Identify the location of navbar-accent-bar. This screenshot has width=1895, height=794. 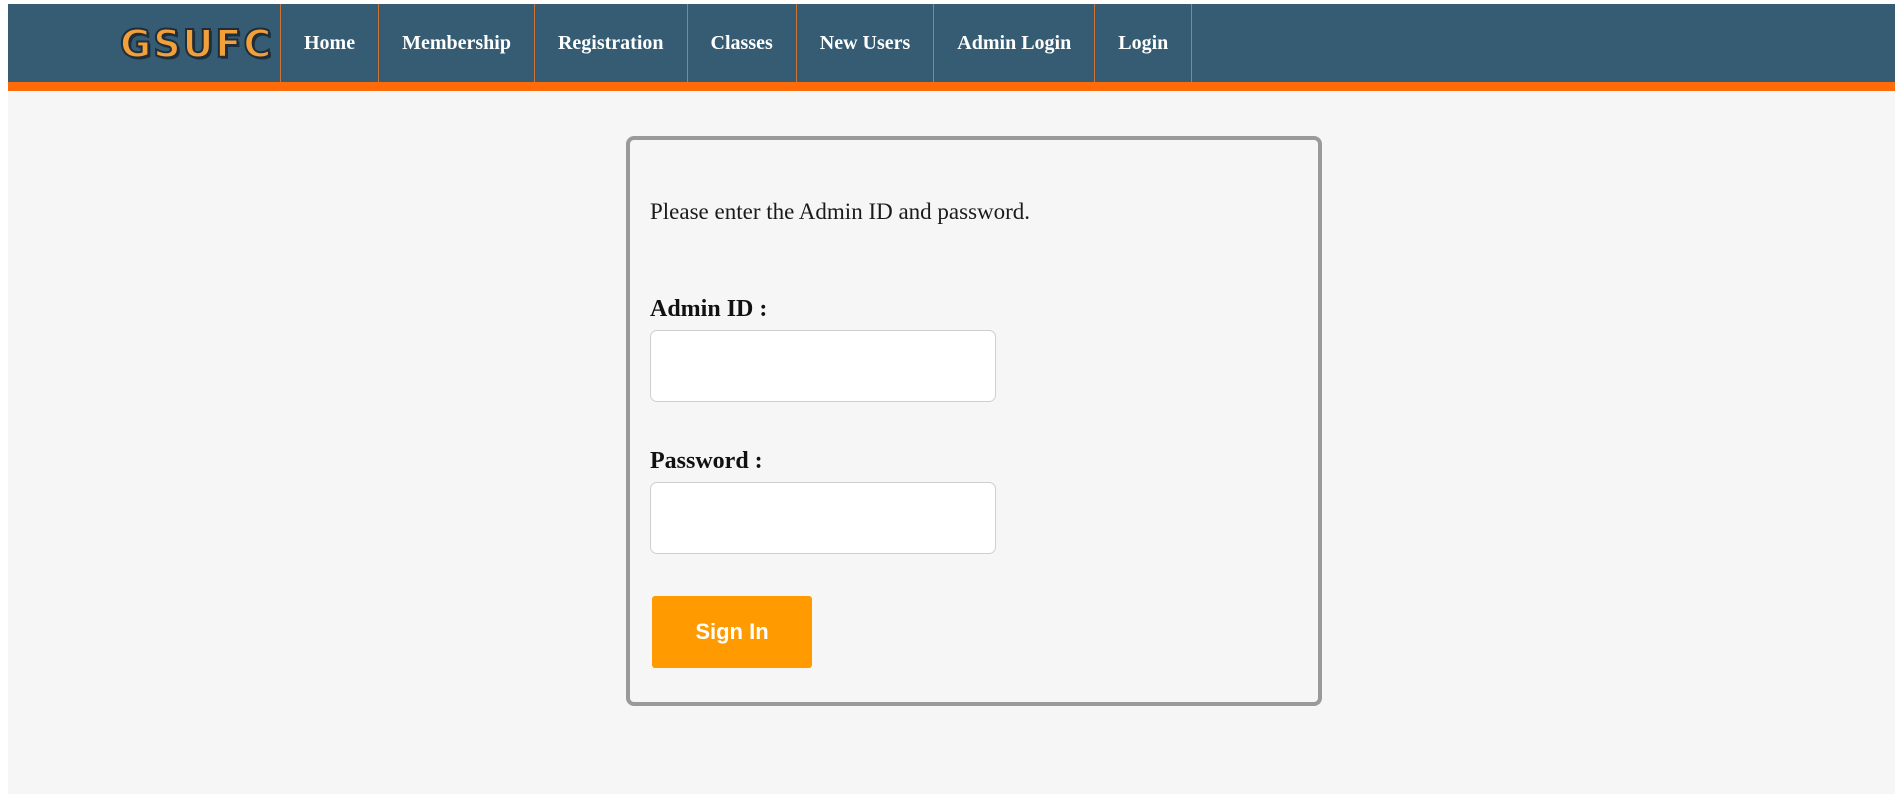
(951, 86).